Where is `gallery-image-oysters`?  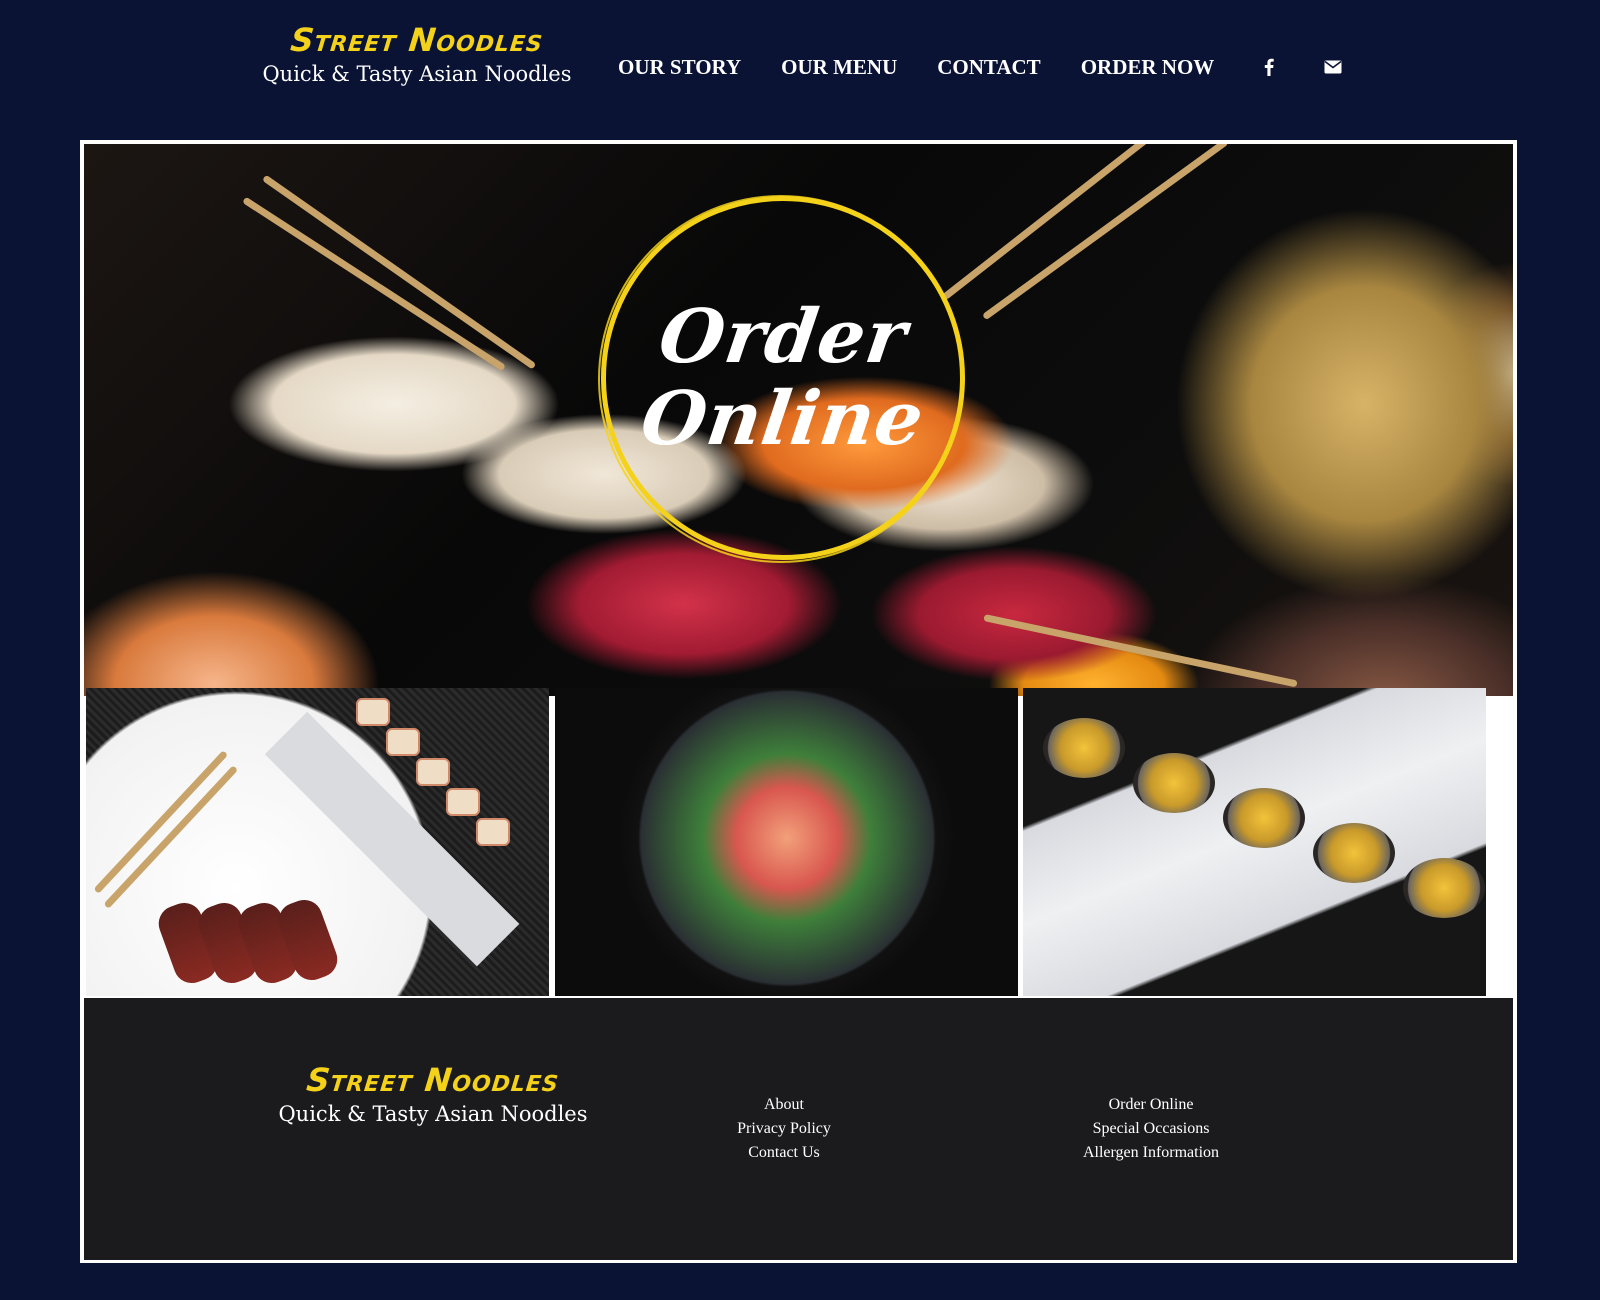 gallery-image-oysters is located at coordinates (1254, 842).